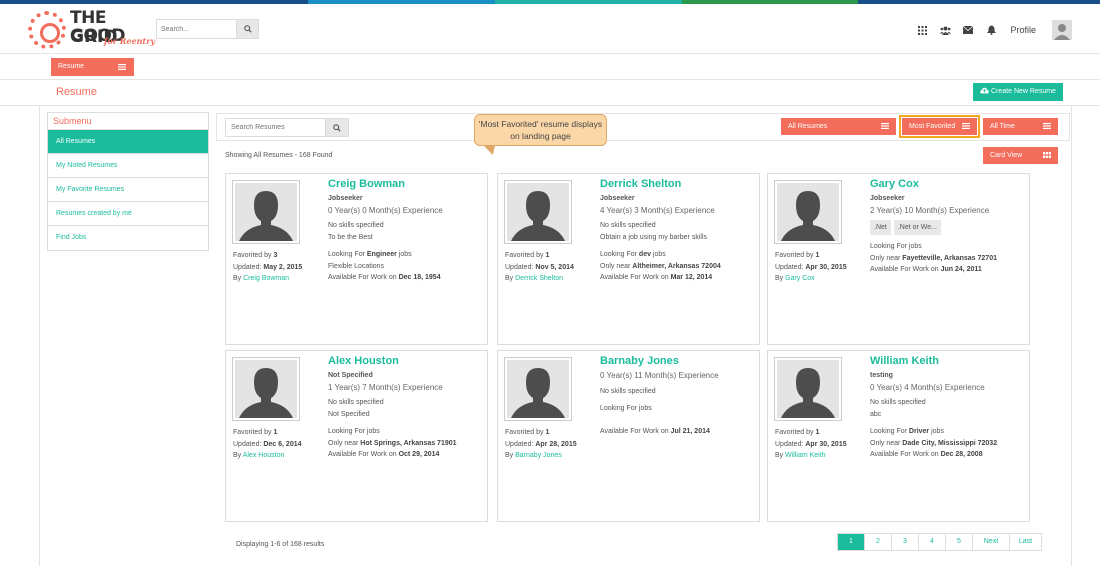 This screenshot has width=1100, height=566. What do you see at coordinates (886, 443) in the screenshot?
I see `location-label: Only near` at bounding box center [886, 443].